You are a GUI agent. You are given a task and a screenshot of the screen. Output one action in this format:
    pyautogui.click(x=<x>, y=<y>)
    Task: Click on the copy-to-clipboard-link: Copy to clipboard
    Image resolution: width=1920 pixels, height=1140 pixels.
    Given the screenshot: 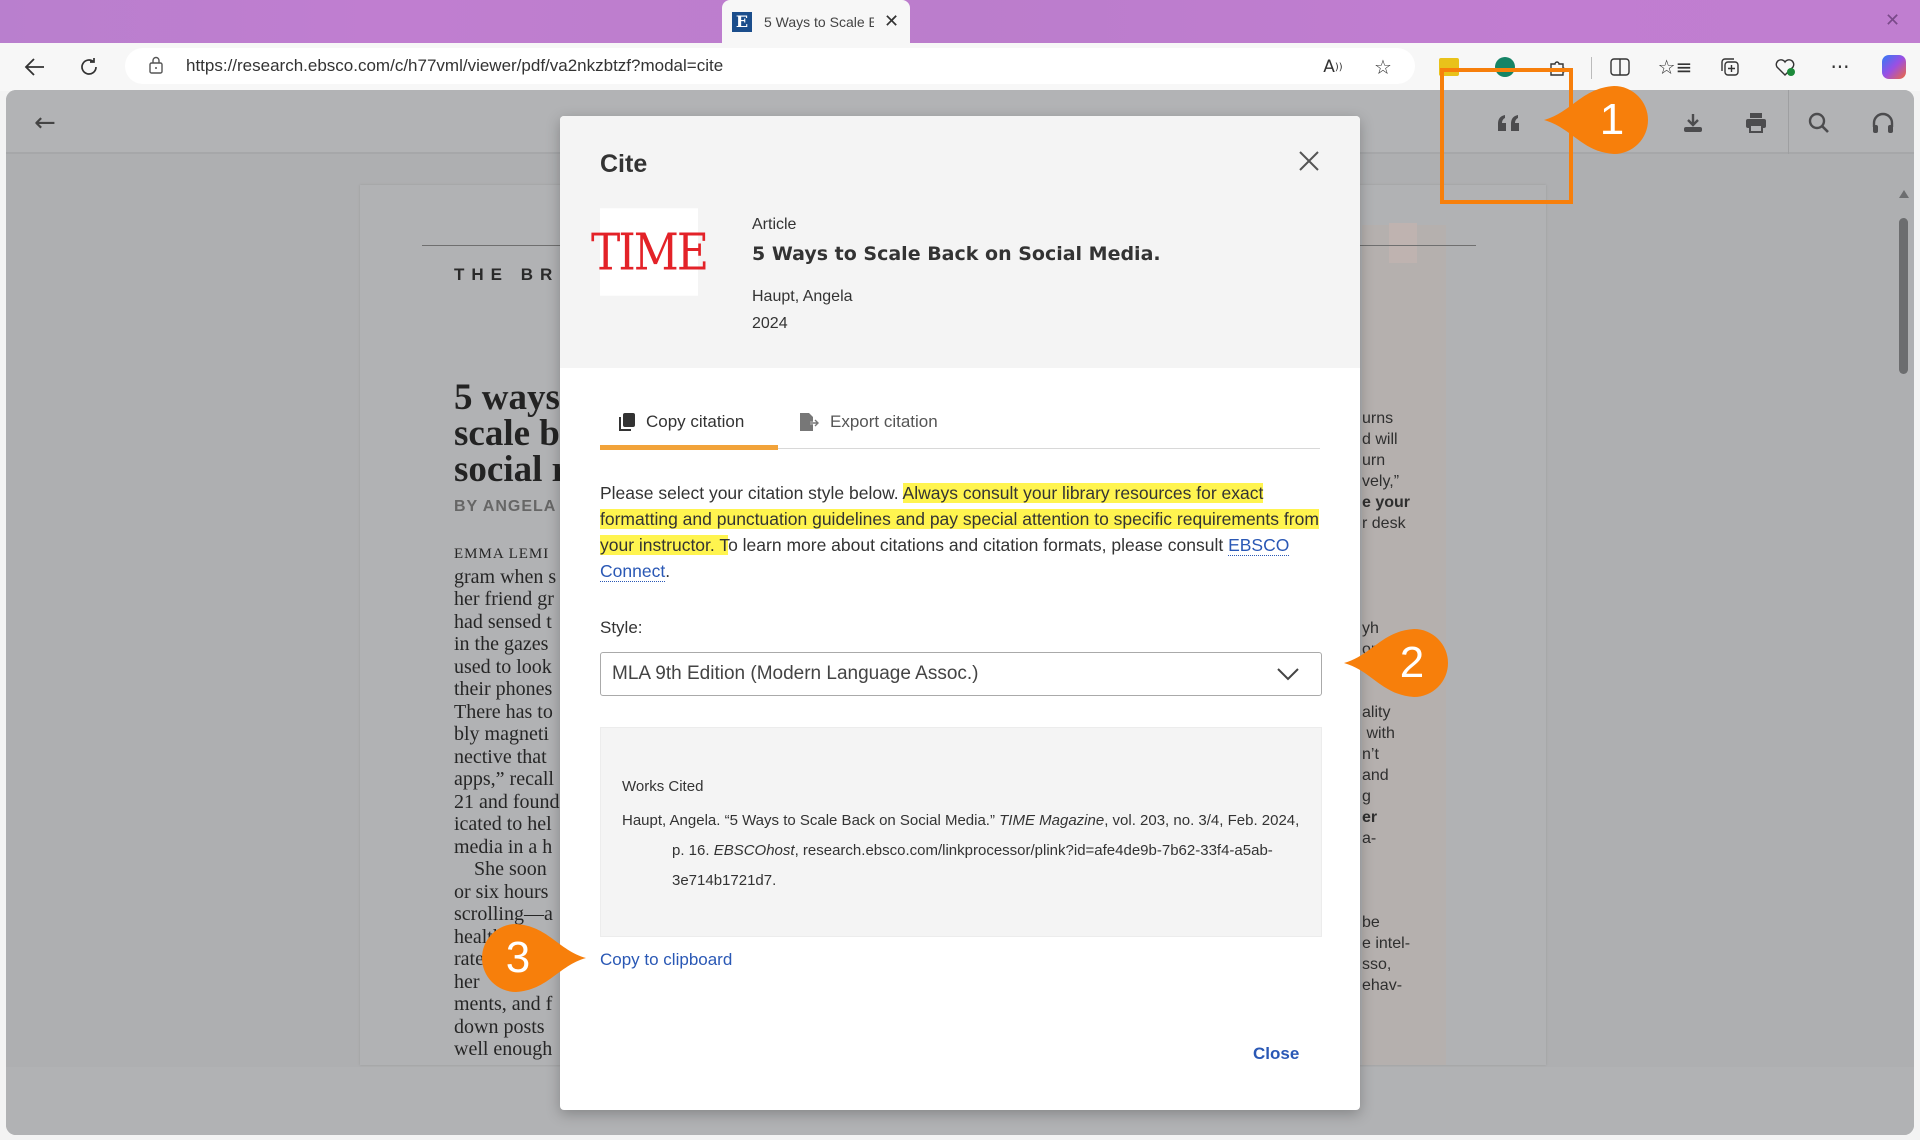 What is the action you would take?
    pyautogui.click(x=666, y=960)
    